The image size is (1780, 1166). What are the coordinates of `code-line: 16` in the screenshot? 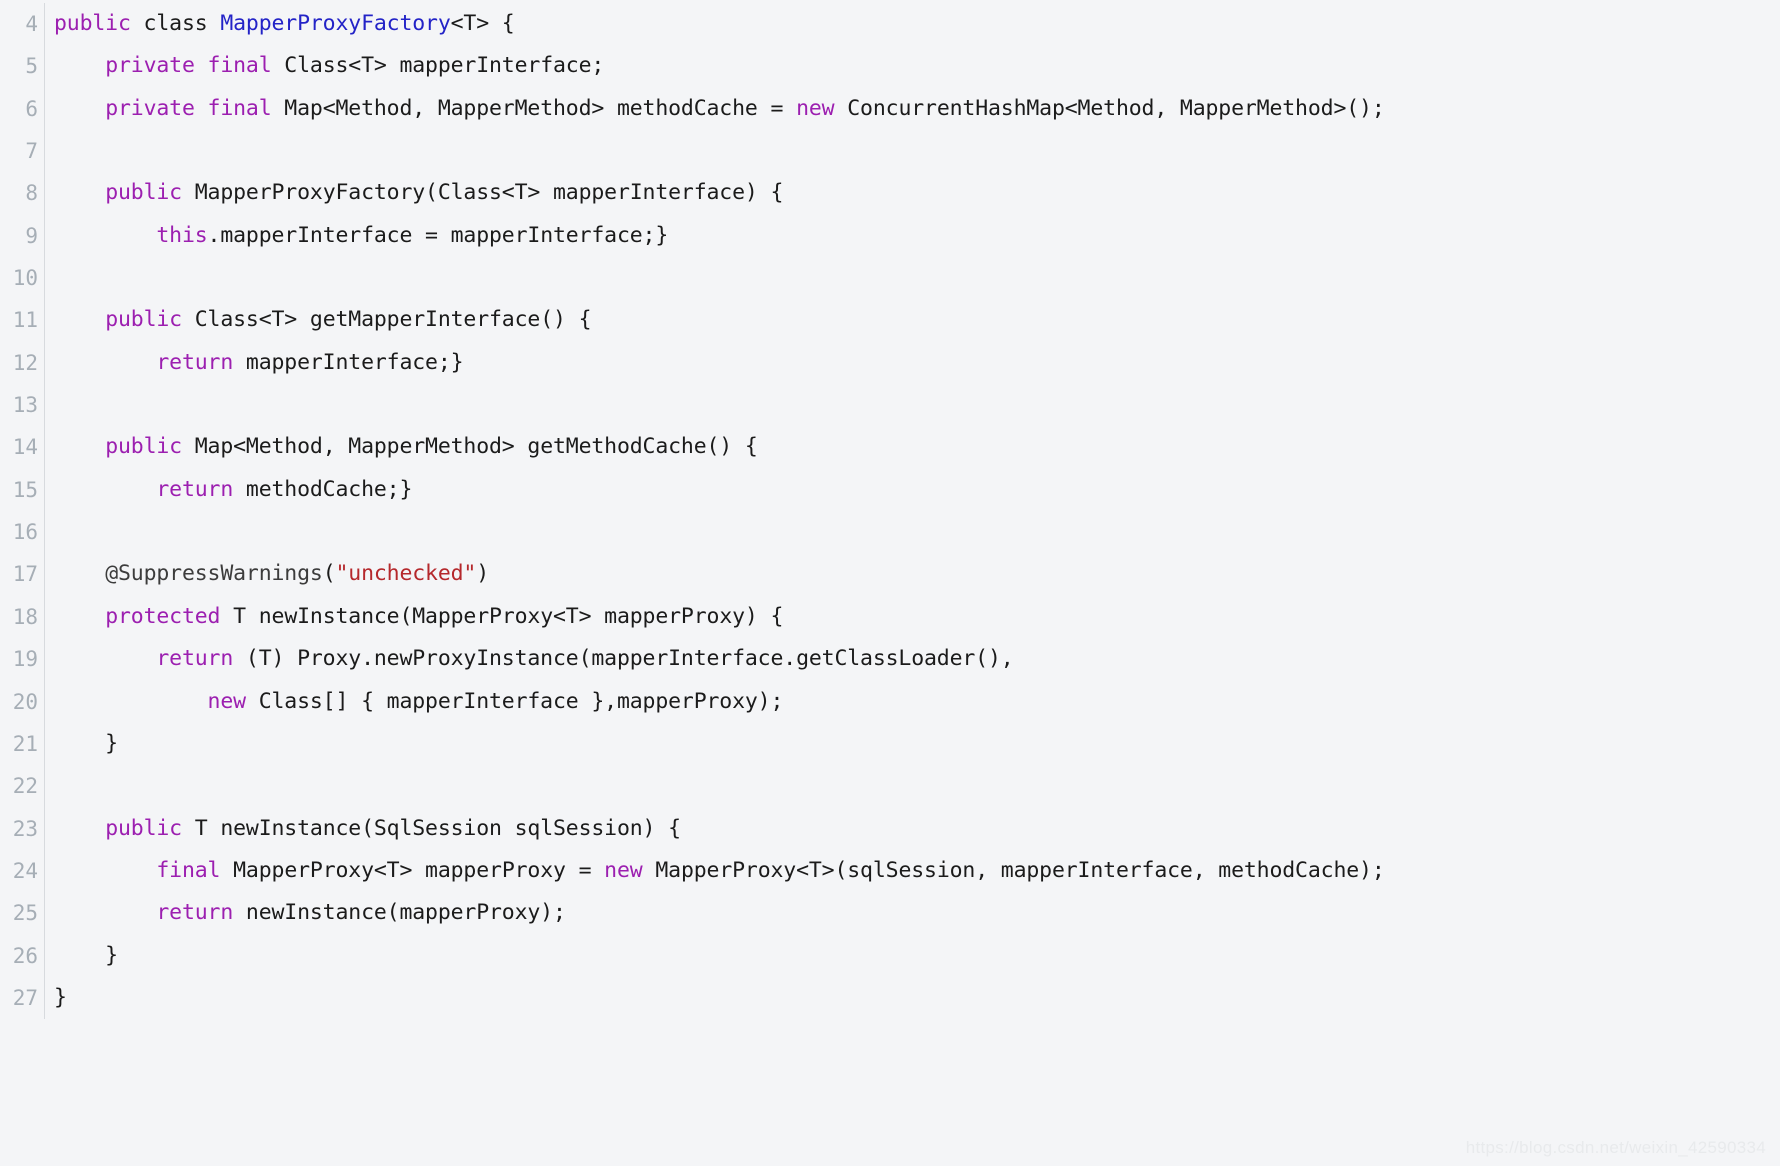 It's located at (890, 532).